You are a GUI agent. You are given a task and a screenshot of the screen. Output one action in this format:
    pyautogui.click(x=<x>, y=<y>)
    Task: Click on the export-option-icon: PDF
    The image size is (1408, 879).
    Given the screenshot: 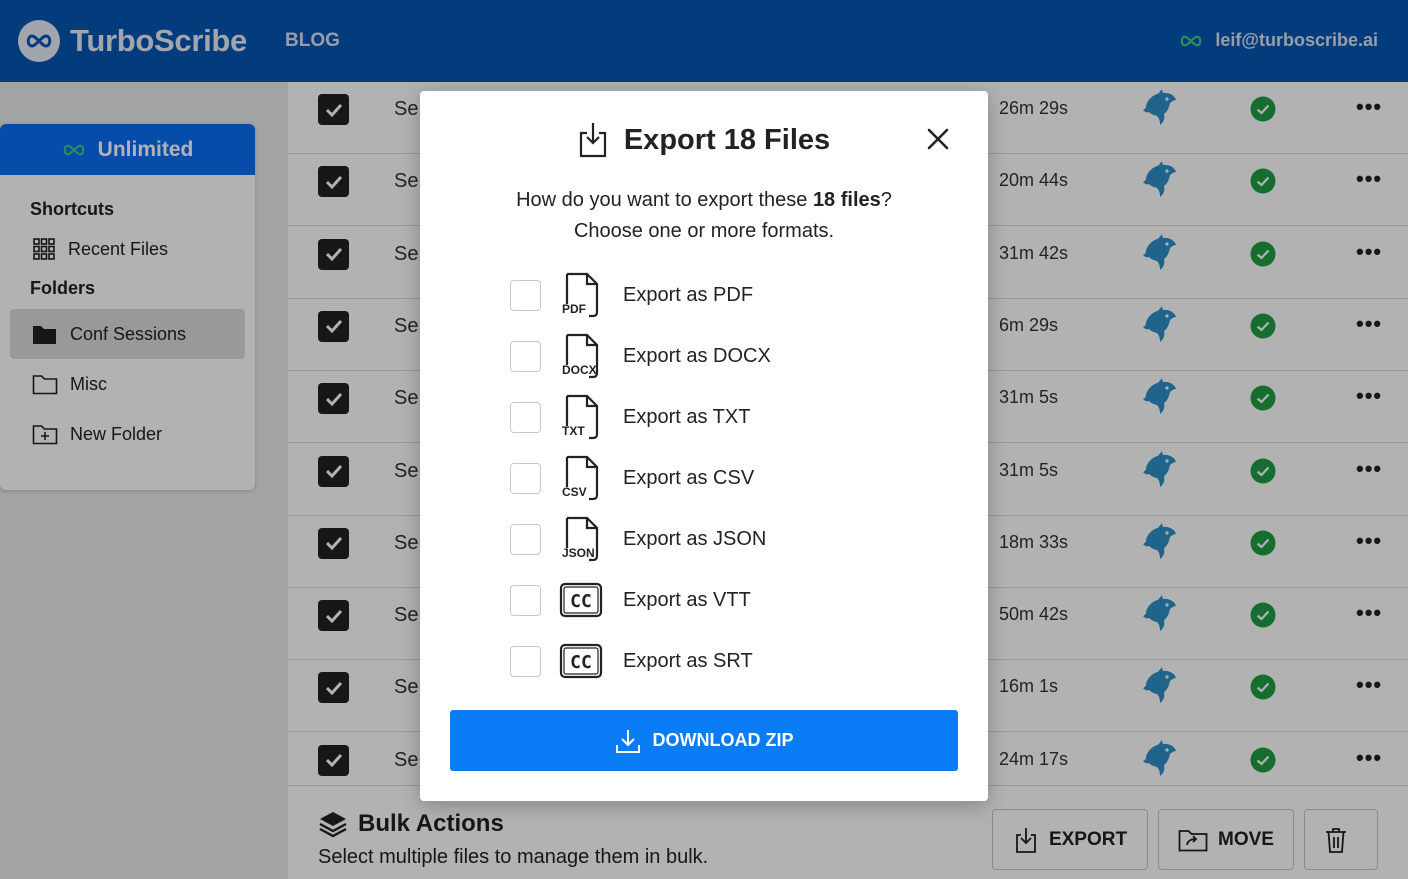 What is the action you would take?
    pyautogui.click(x=581, y=295)
    